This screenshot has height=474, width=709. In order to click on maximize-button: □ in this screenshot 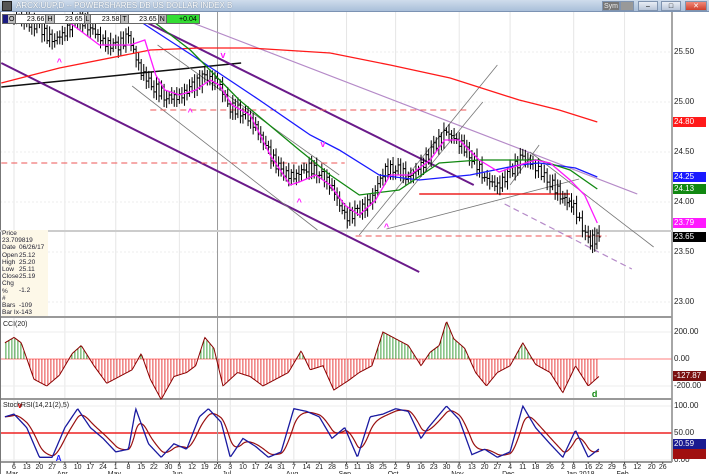, I will do `click(671, 6)`.